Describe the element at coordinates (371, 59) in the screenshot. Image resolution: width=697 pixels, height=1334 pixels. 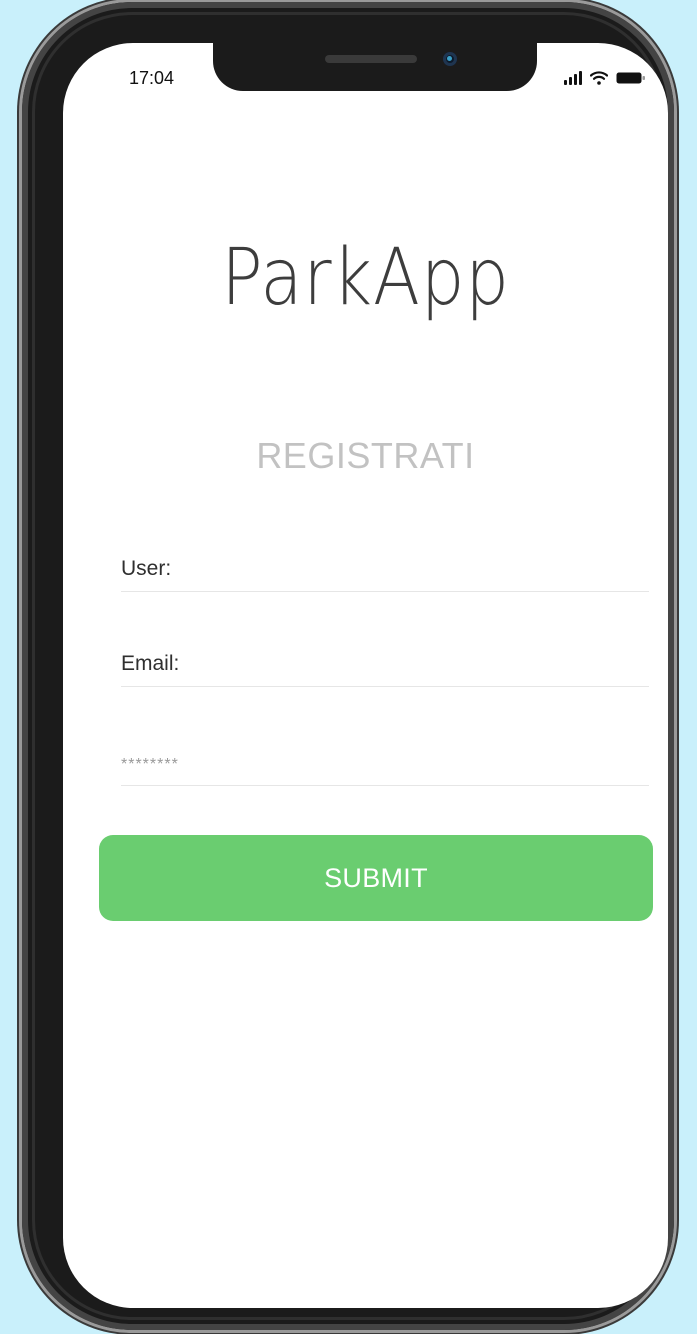
I see `speaker` at that location.